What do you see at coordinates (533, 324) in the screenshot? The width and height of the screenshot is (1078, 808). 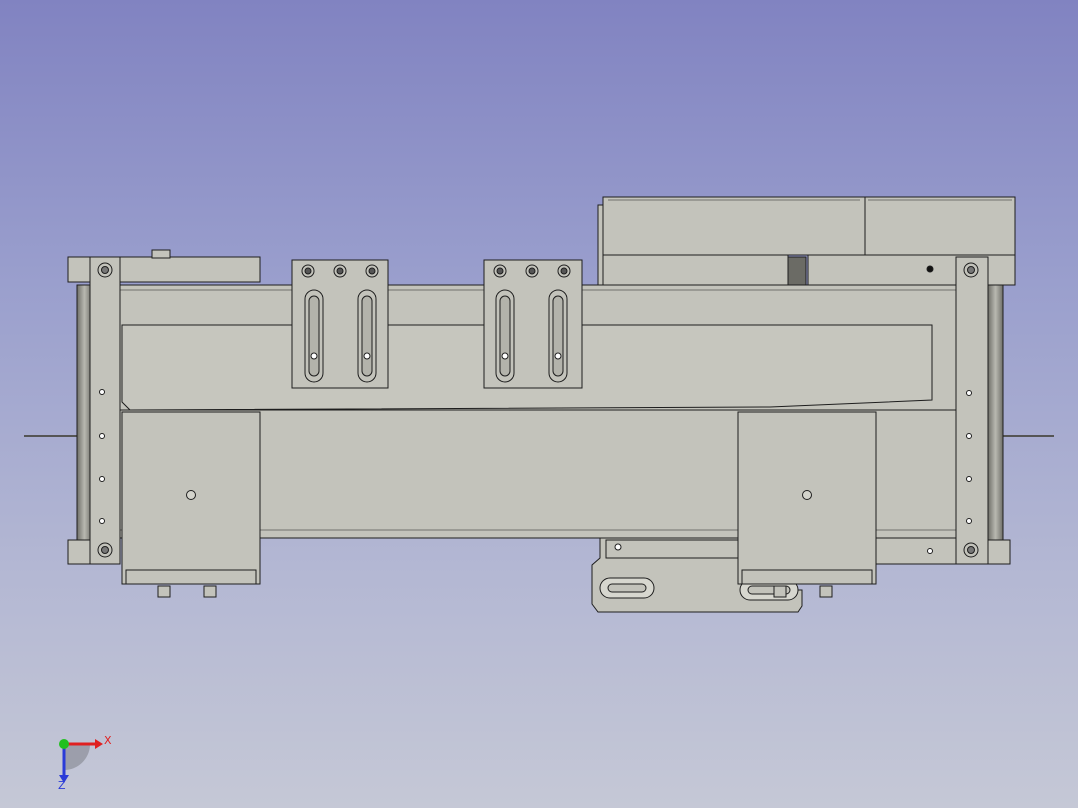 I see `guide-bracket-right` at bounding box center [533, 324].